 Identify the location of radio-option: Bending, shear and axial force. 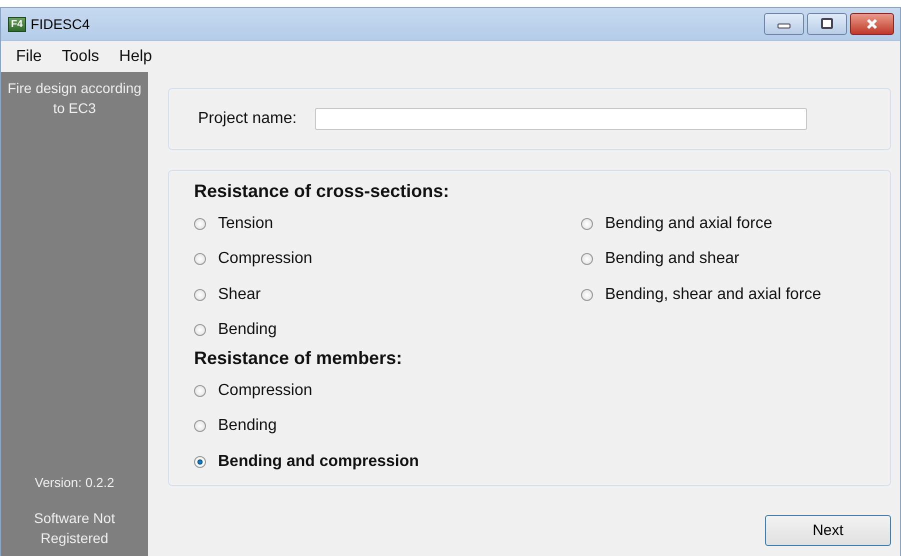
(725, 294).